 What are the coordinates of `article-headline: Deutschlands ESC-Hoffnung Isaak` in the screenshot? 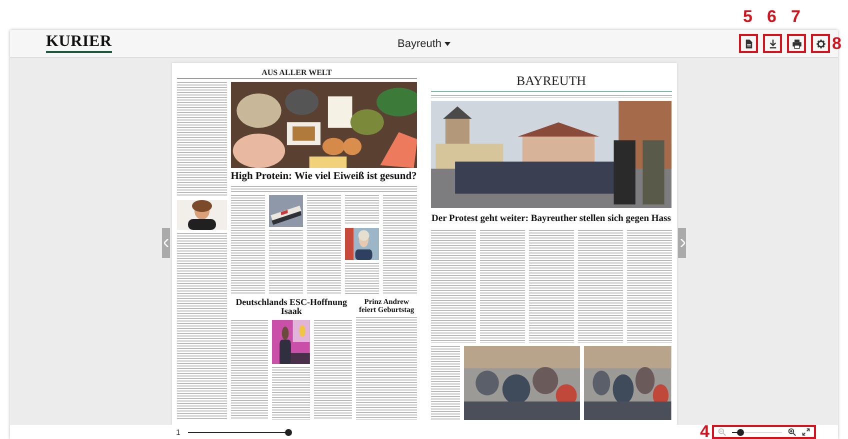 It's located at (291, 308).